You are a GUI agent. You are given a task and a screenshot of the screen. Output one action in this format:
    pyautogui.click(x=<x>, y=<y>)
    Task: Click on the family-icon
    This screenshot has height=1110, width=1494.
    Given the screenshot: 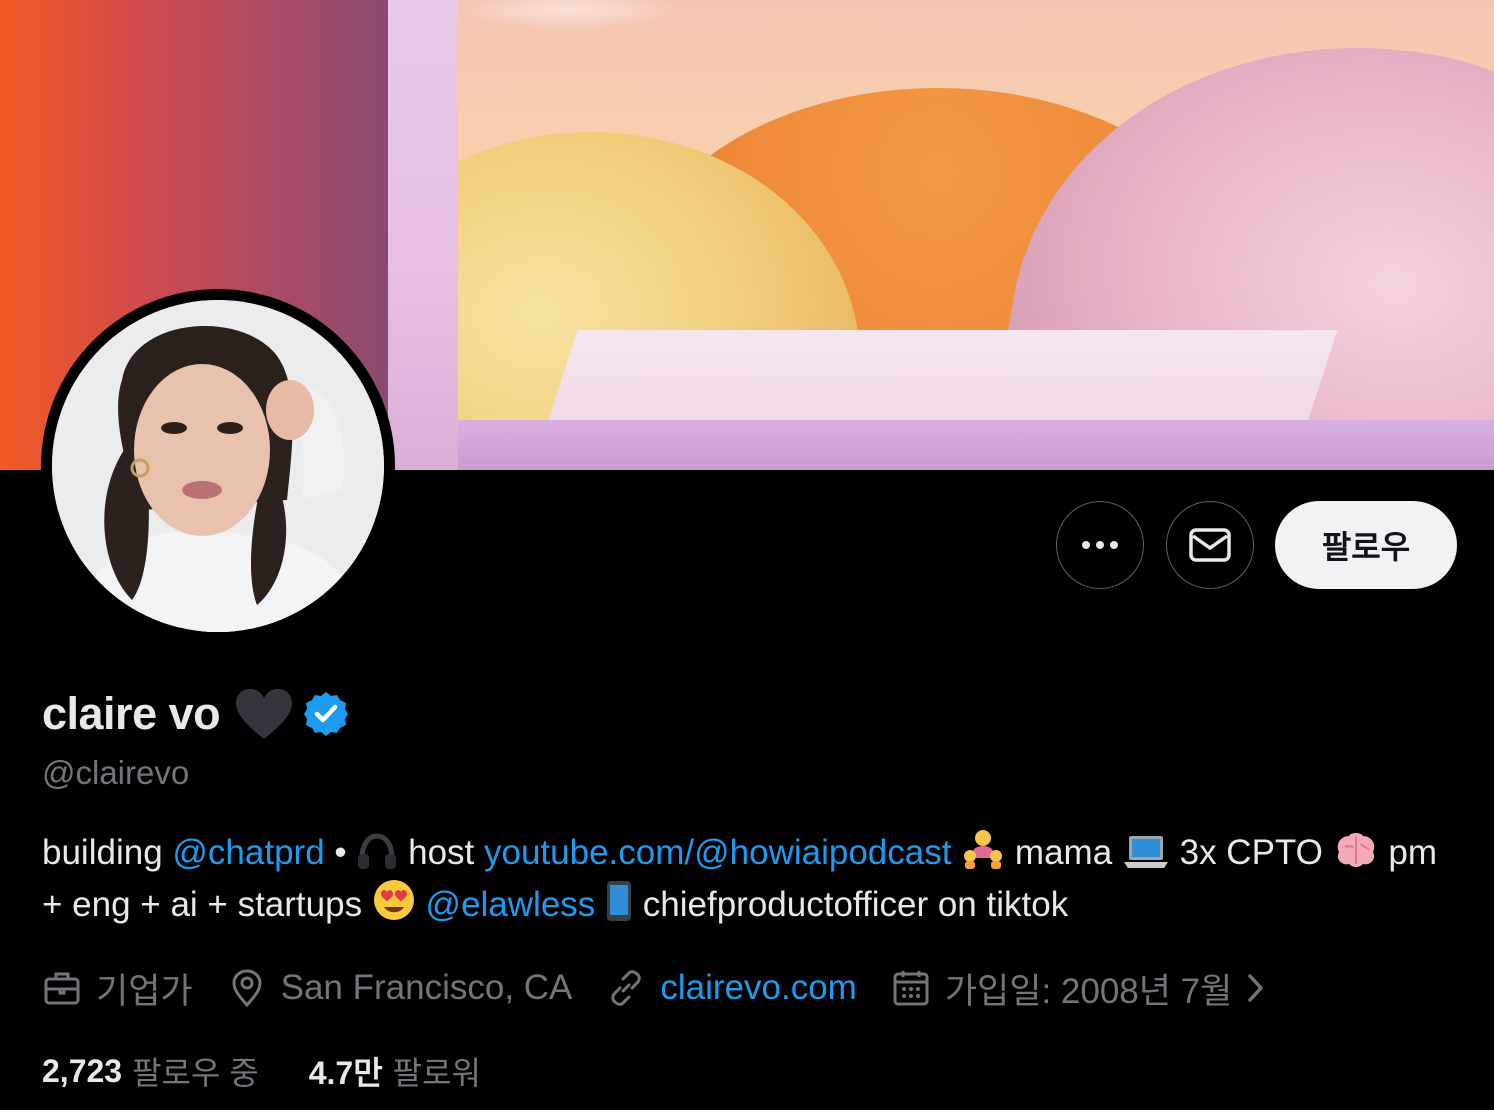 What is the action you would take?
    pyautogui.click(x=983, y=849)
    